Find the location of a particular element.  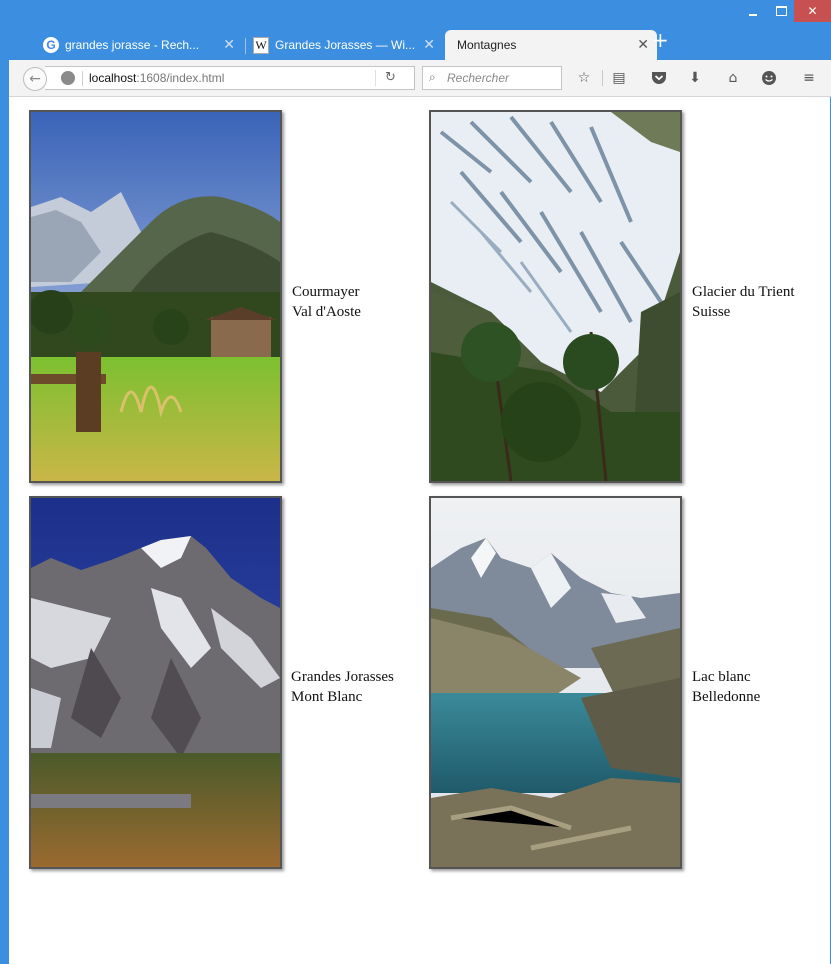

search-icon: ⌕ is located at coordinates (432, 77).